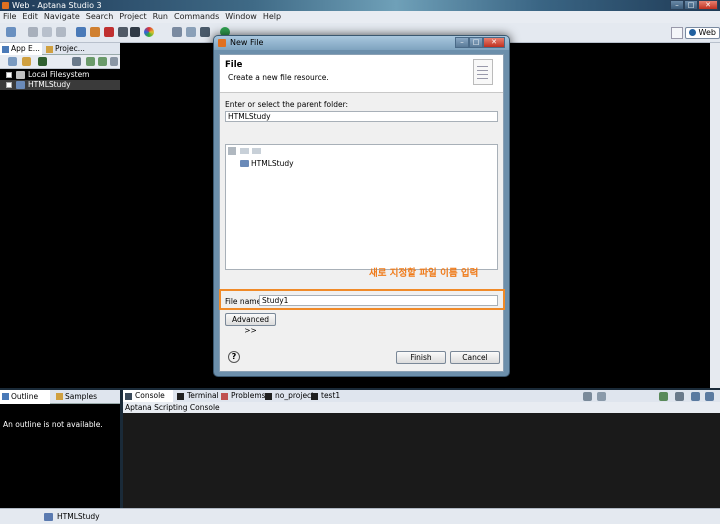  Describe the element at coordinates (81, 32) in the screenshot. I see `layout-icon` at that location.